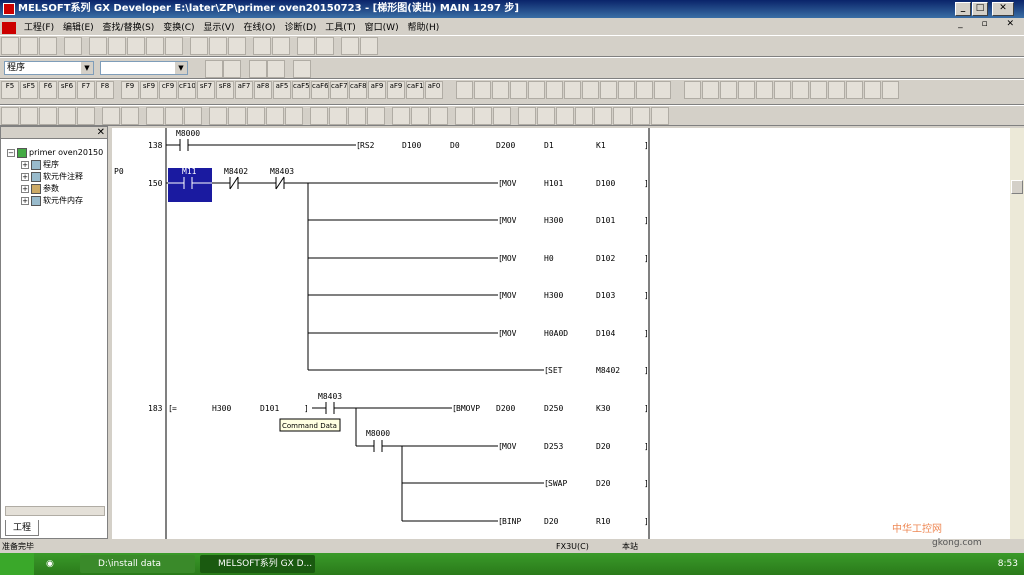  What do you see at coordinates (464, 116) in the screenshot?
I see `simulation-icon` at bounding box center [464, 116].